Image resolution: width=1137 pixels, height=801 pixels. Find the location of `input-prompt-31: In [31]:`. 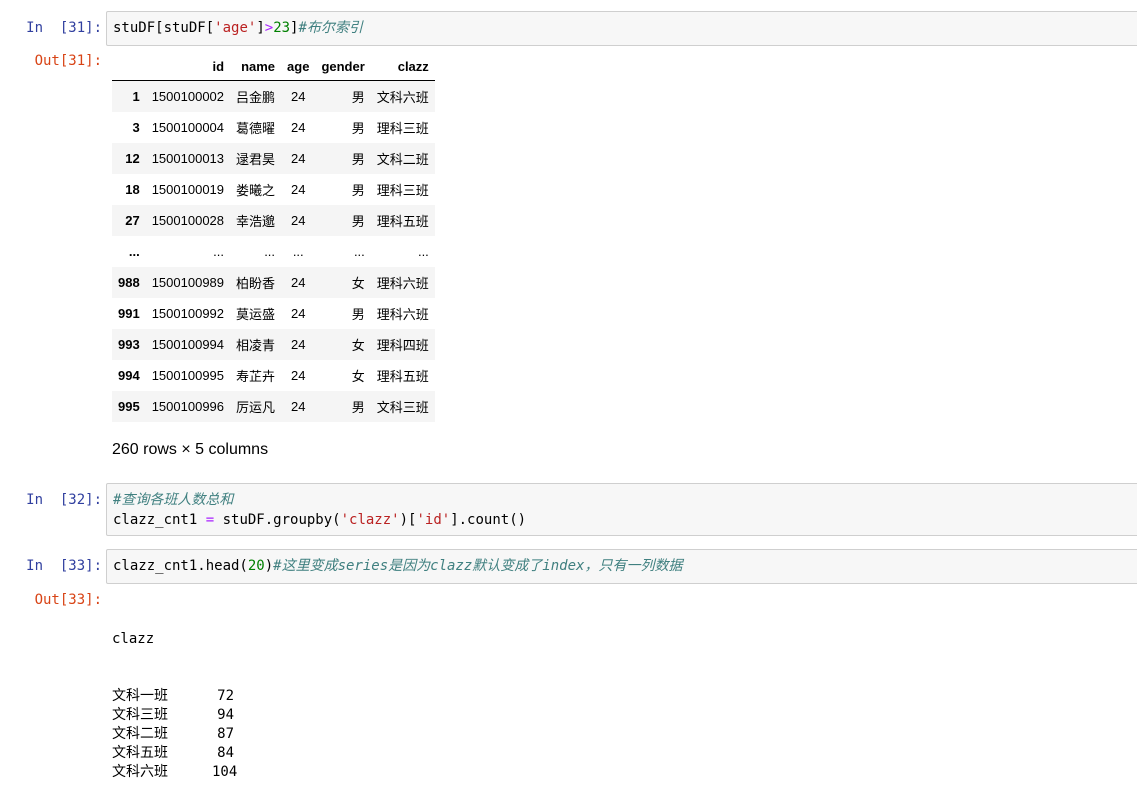

input-prompt-31: In [31]: is located at coordinates (64, 28).